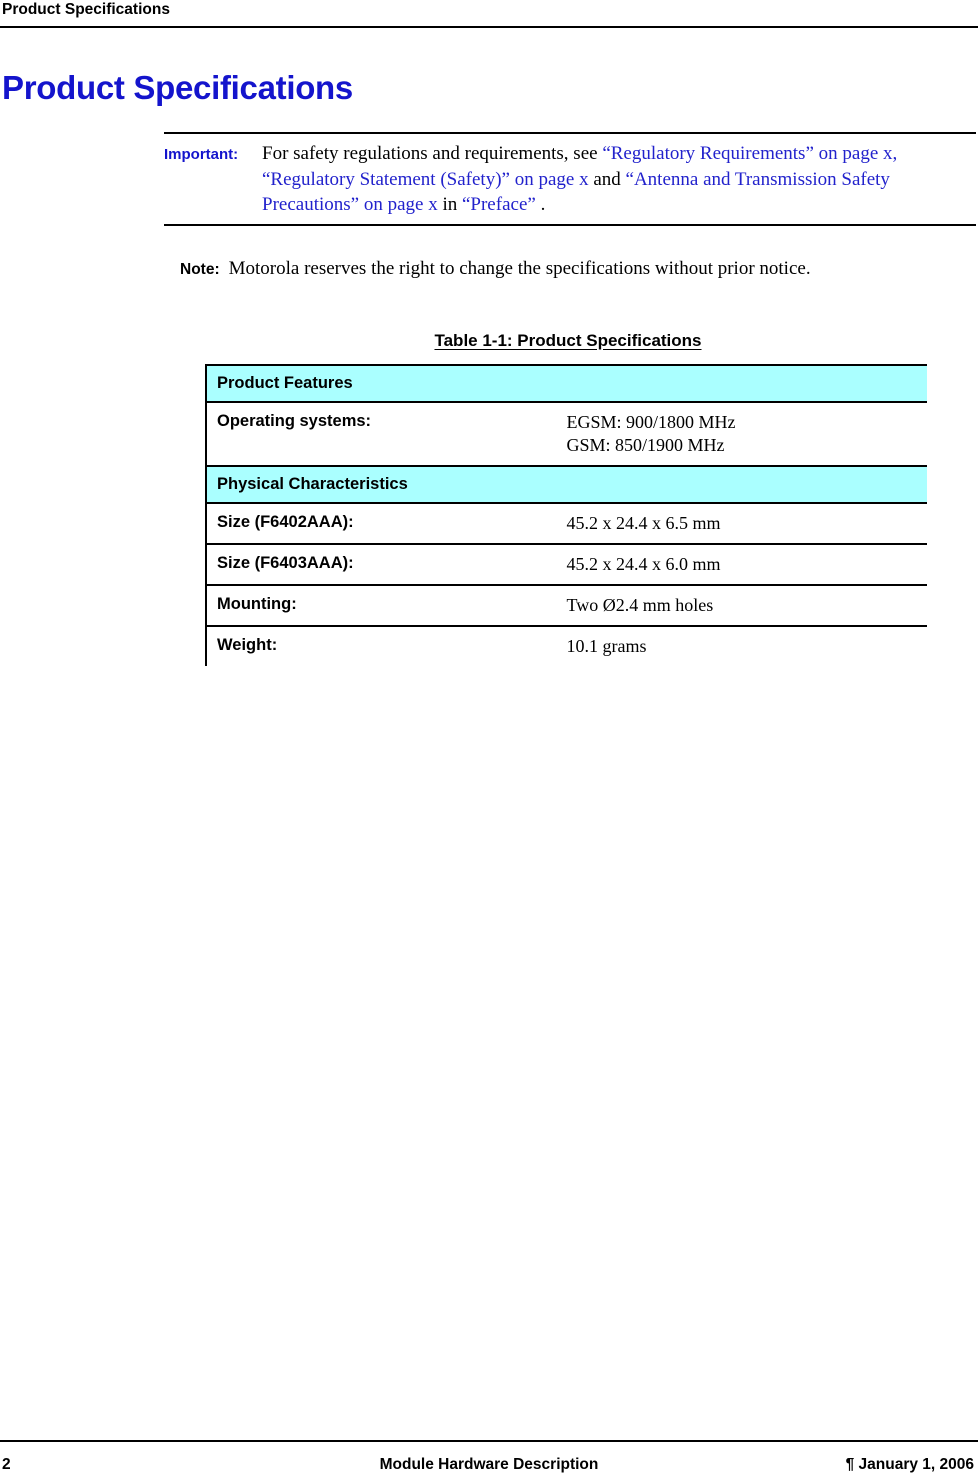  Describe the element at coordinates (201, 154) in the screenshot. I see `important-label: Important:` at that location.